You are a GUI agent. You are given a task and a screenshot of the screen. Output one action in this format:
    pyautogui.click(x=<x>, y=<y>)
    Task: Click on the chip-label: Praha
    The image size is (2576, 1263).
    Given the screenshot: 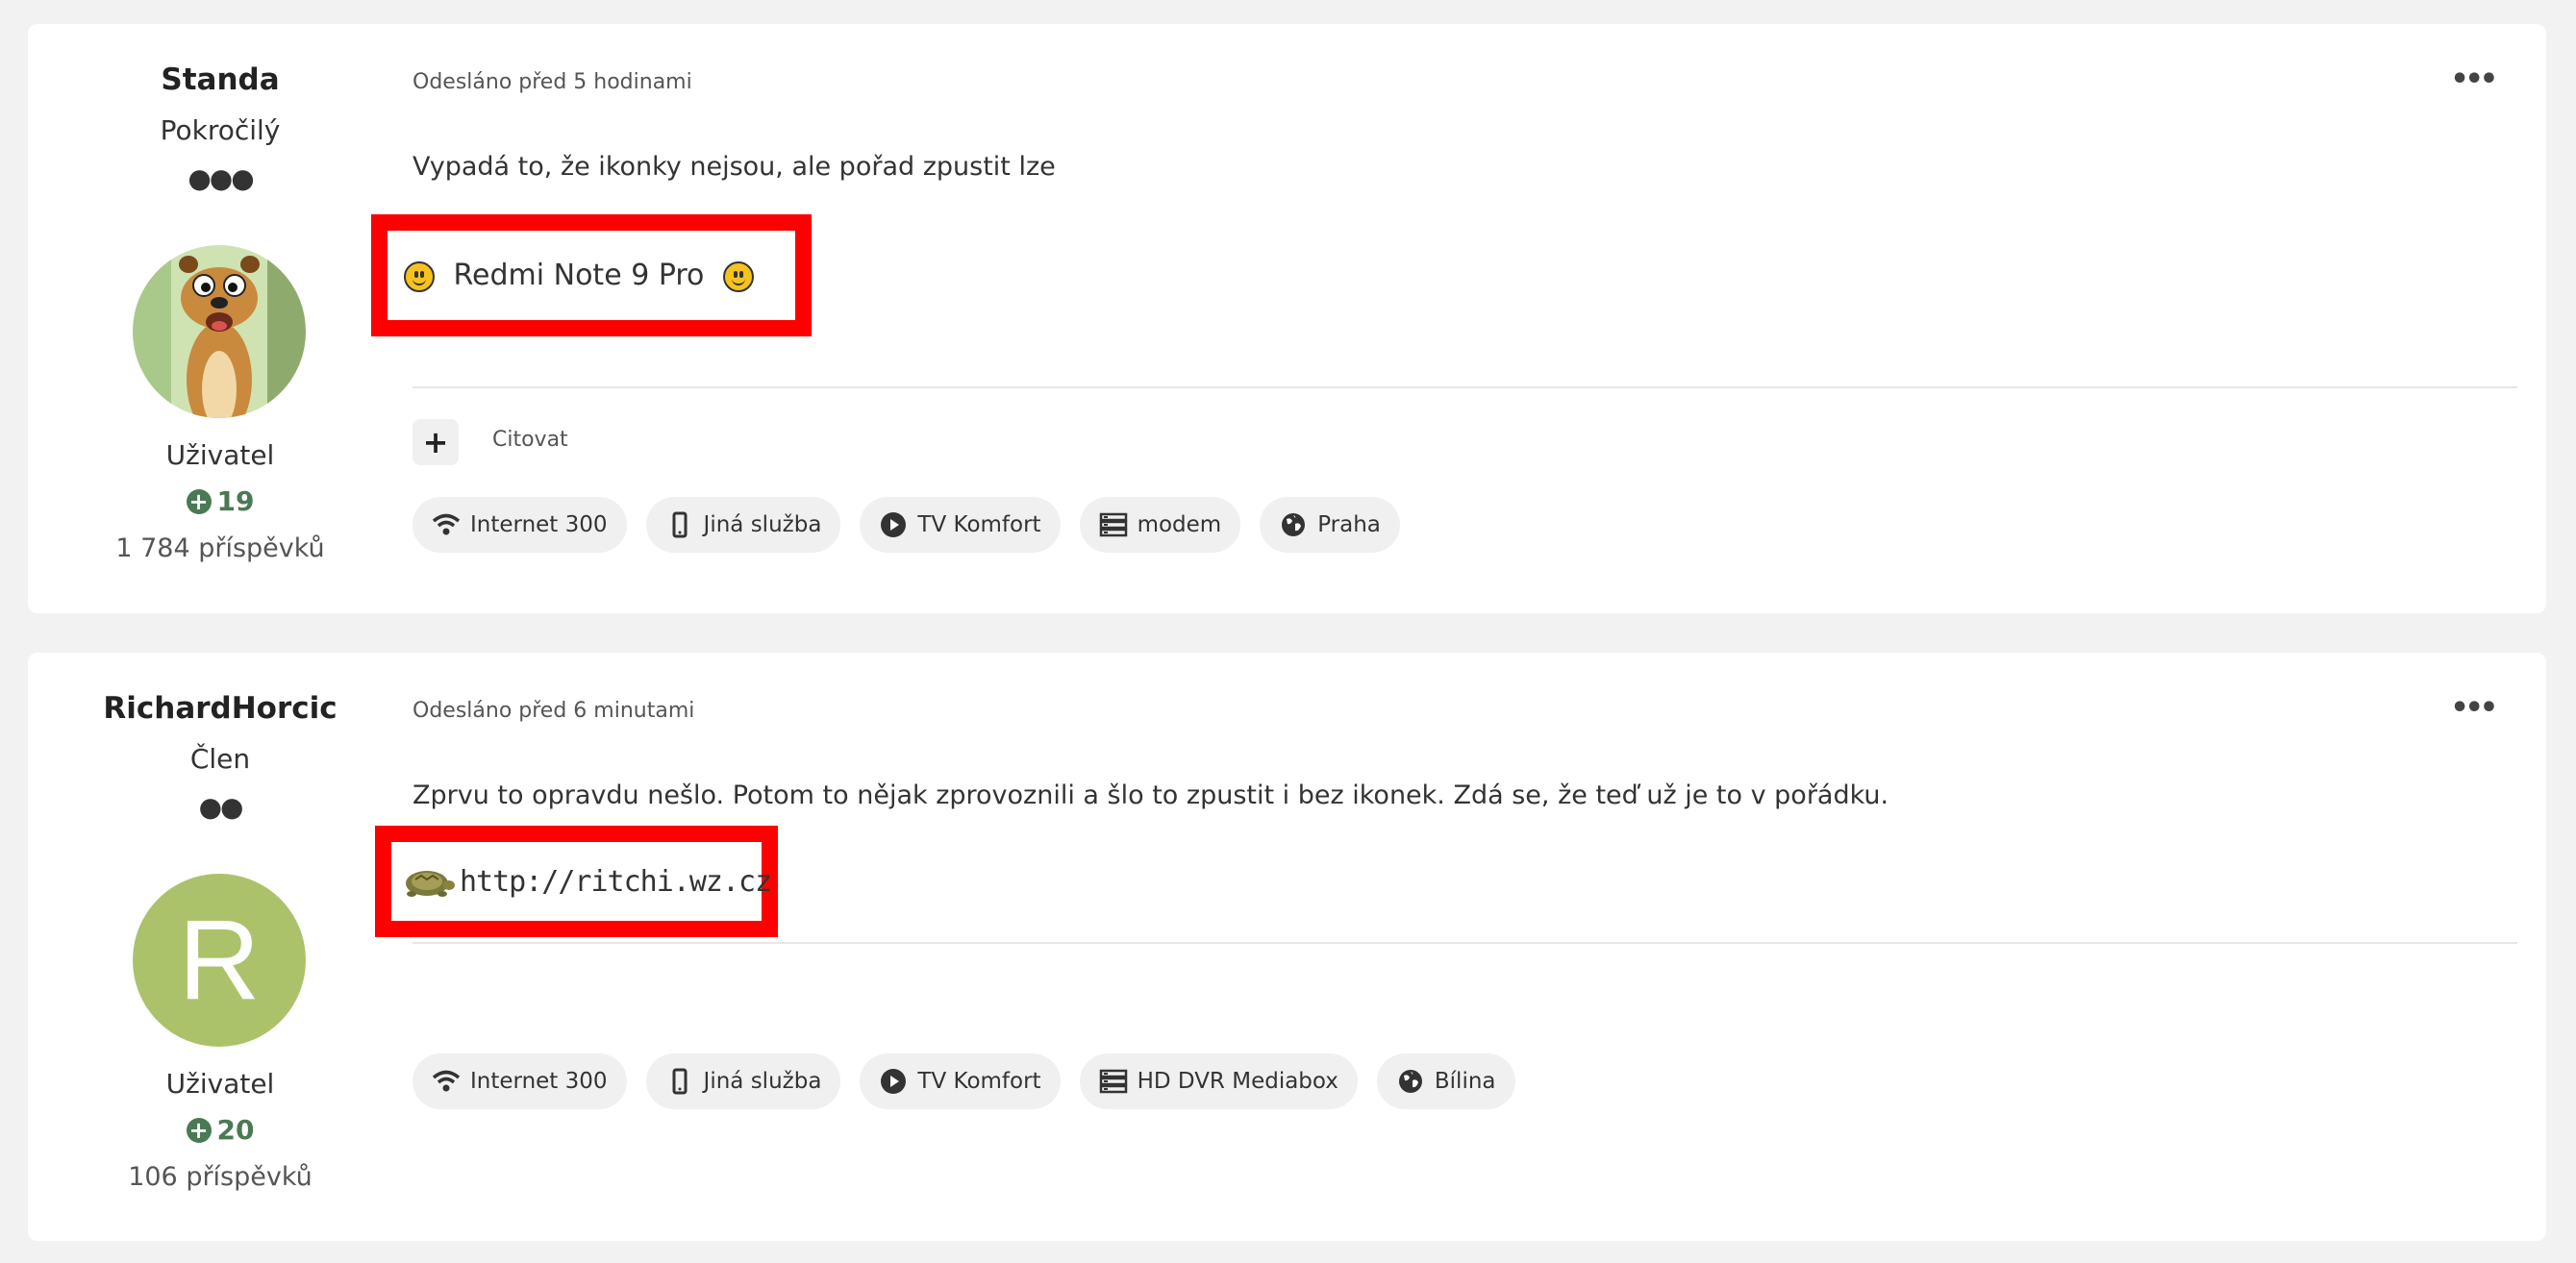 What is the action you would take?
    pyautogui.click(x=1349, y=524)
    